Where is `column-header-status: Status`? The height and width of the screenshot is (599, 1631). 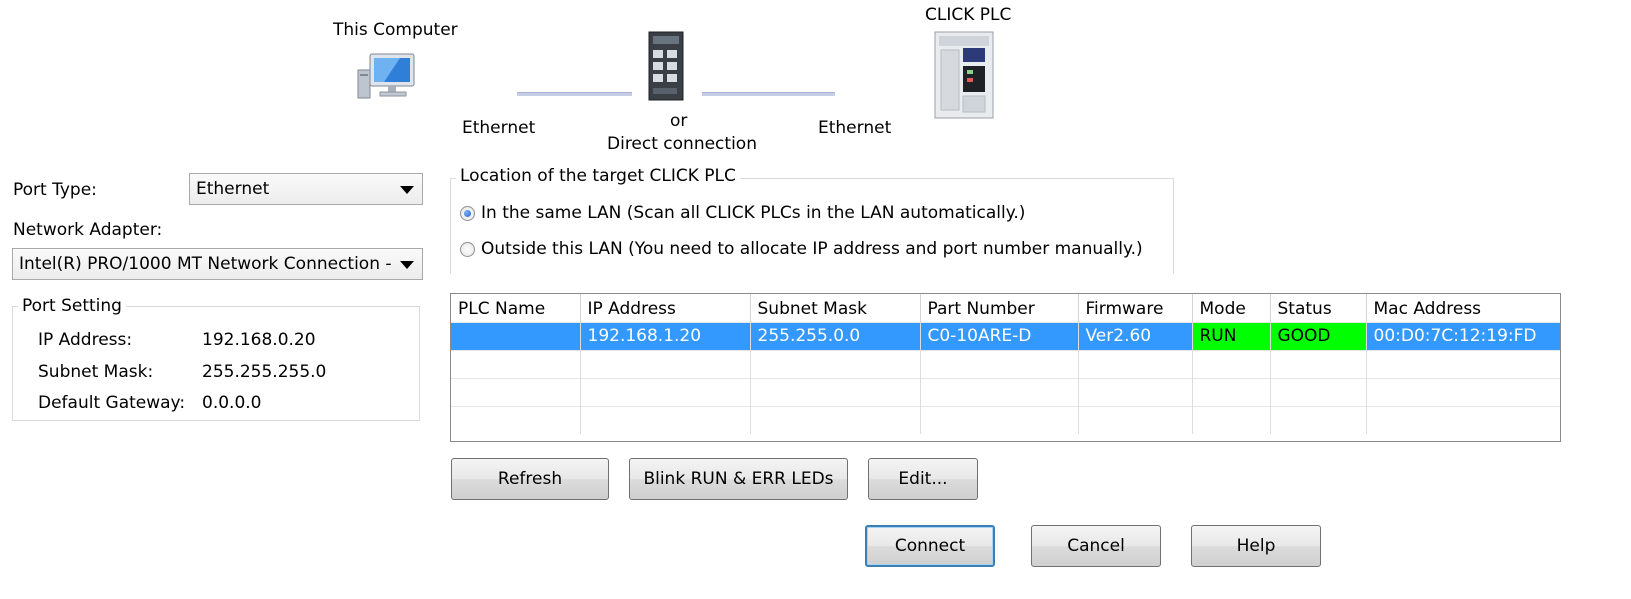
column-header-status: Status is located at coordinates (1318, 308).